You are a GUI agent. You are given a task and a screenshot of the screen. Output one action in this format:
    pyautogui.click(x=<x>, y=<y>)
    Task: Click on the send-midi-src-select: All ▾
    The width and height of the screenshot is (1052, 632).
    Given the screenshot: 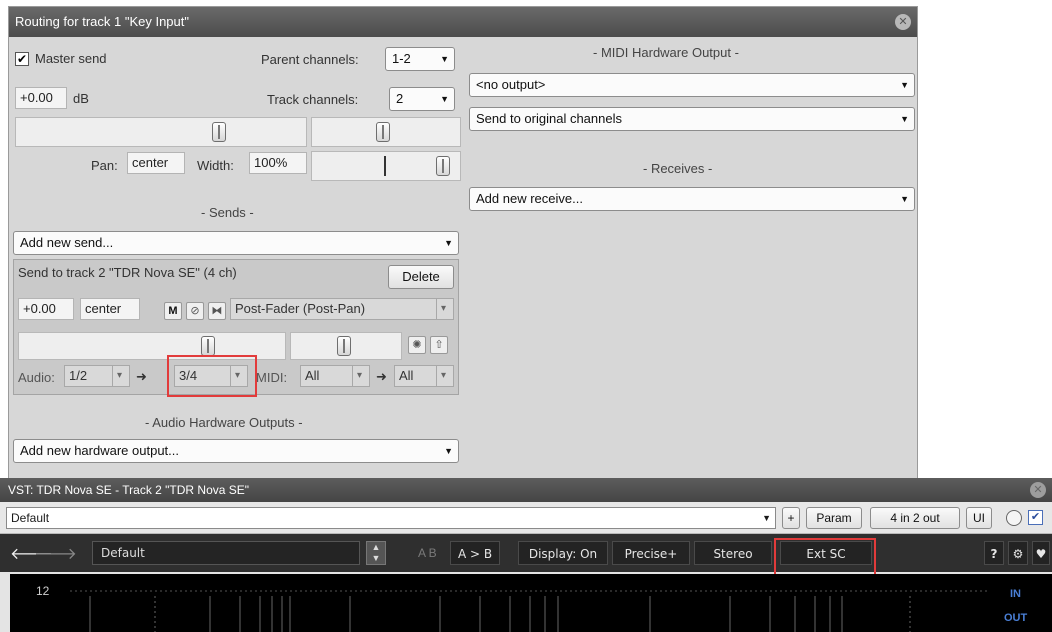 What is the action you would take?
    pyautogui.click(x=335, y=376)
    